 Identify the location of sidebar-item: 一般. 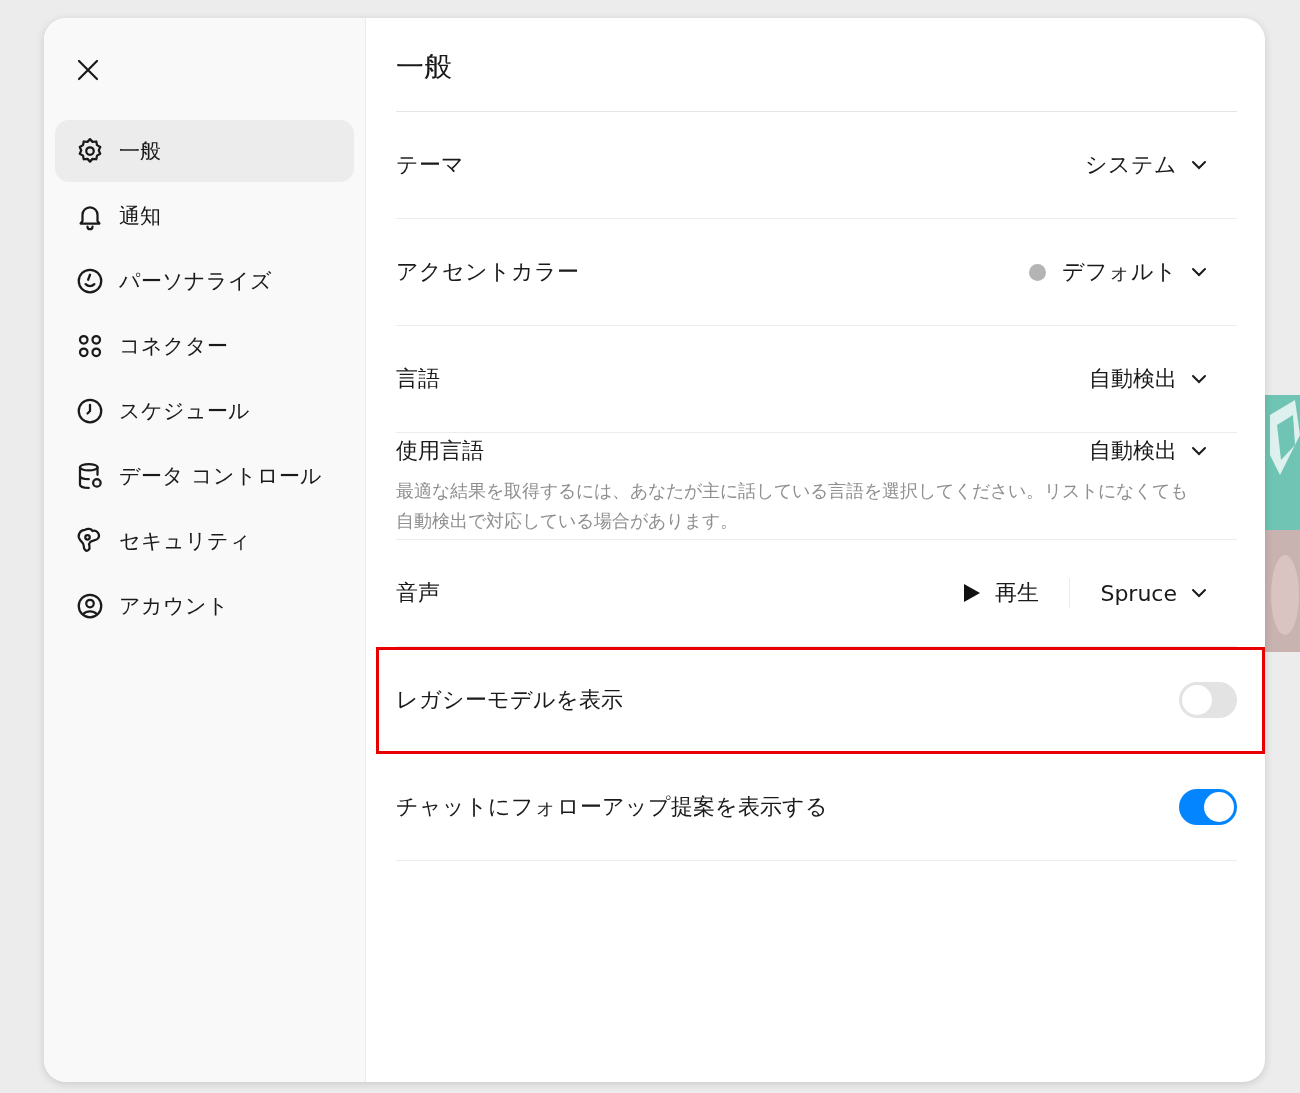
(204, 151).